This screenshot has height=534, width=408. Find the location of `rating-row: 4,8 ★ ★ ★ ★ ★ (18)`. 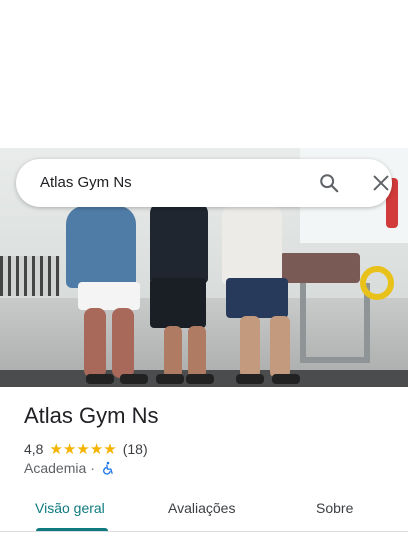

rating-row: 4,8 ★ ★ ★ ★ ★ (18) is located at coordinates (86, 449).